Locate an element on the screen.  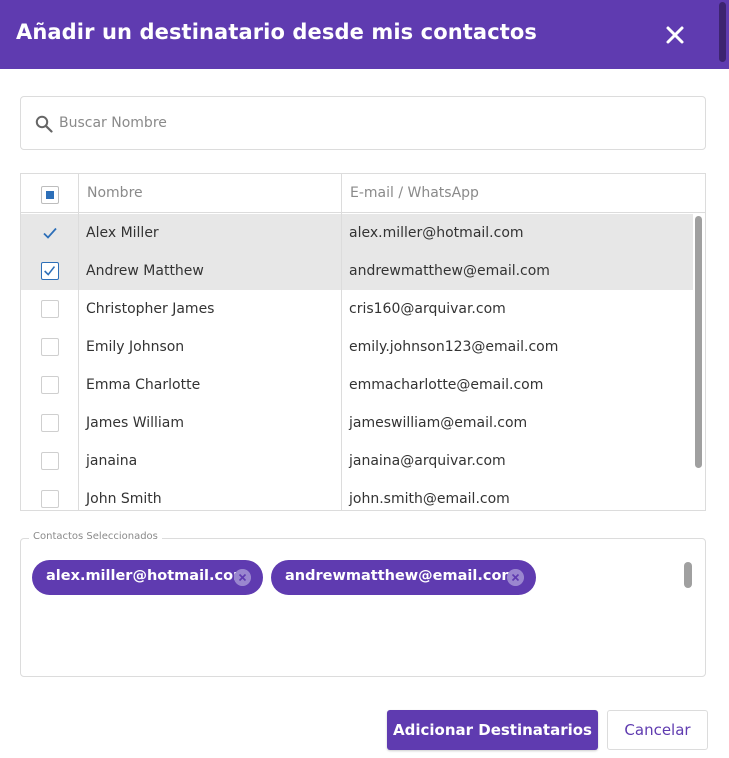
contact-name: Emma Charlotte is located at coordinates (143, 385).